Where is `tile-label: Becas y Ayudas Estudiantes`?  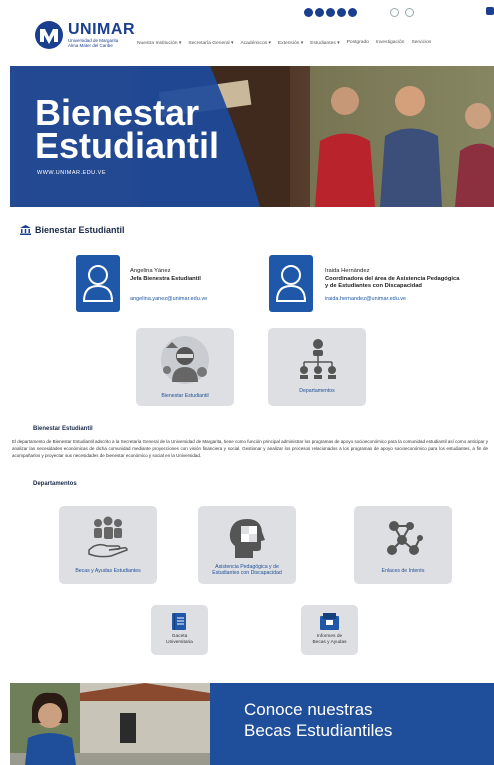
tile-label: Becas y Ayudas Estudiantes is located at coordinates (108, 571).